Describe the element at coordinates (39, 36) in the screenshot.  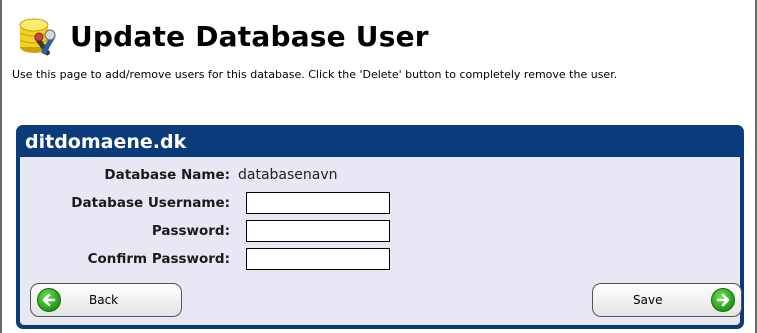
I see `database-user-icon` at that location.